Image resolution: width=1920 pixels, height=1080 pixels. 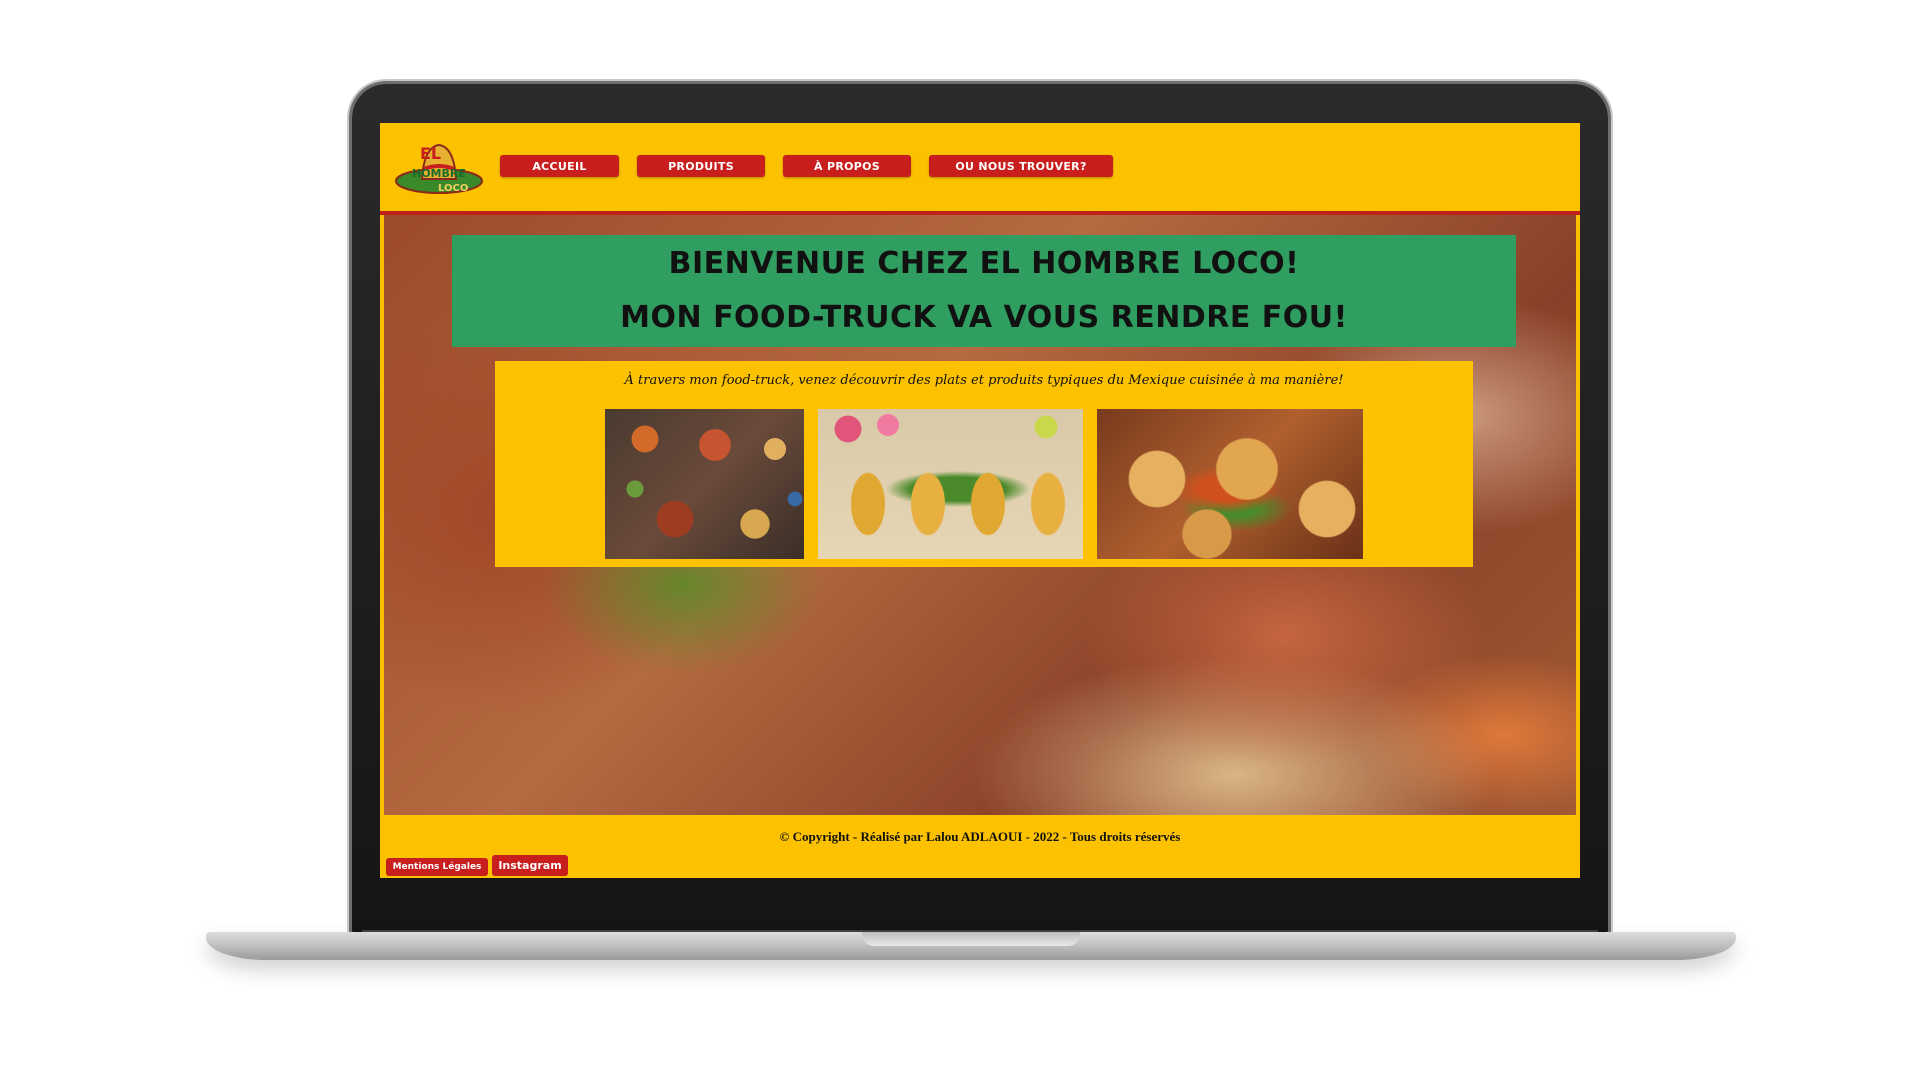 I want to click on welcome-title: BIENVENUE CHEZ EL HOMBRE LOCO!, so click(x=984, y=263).